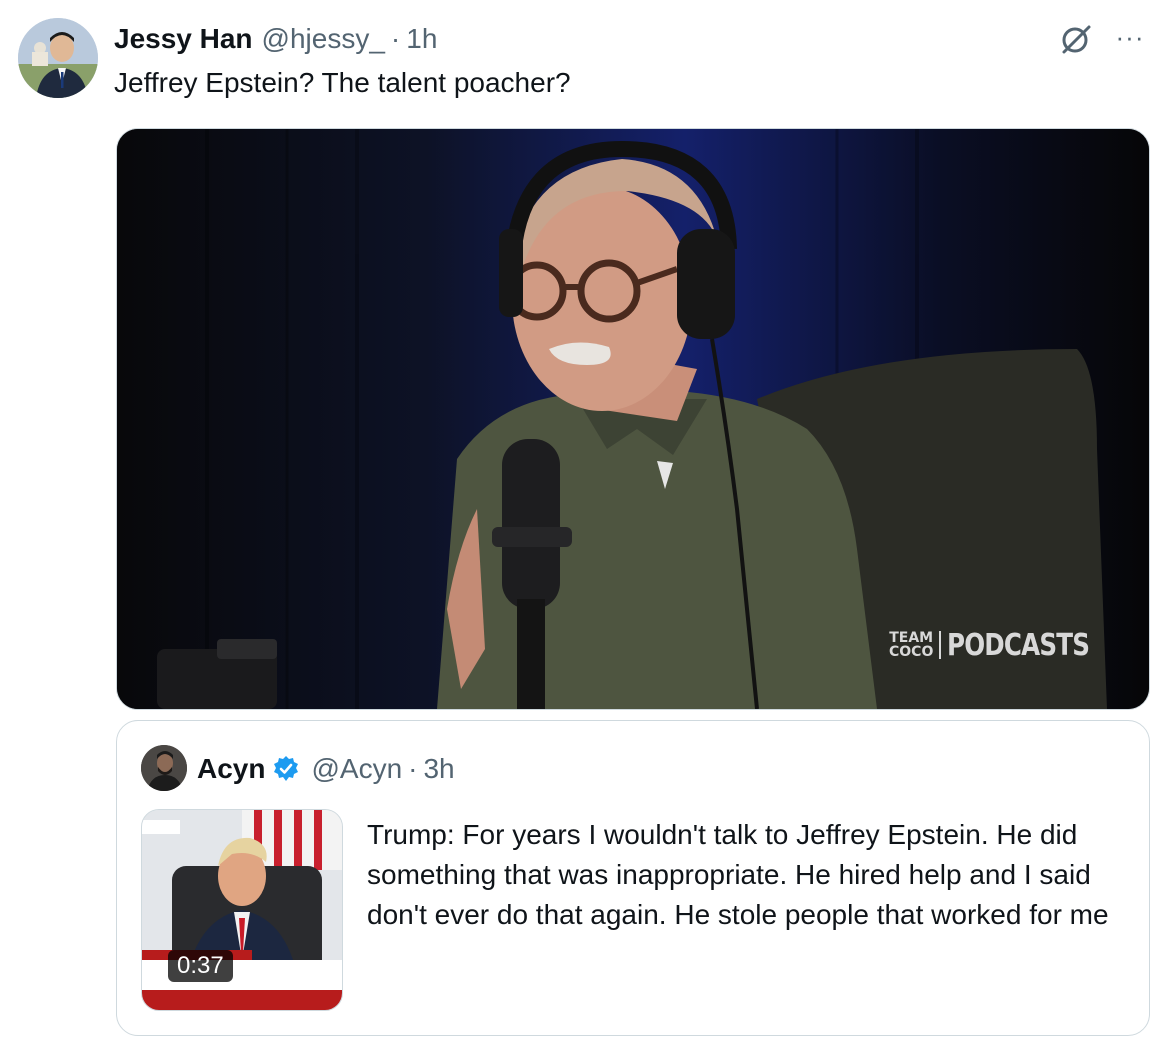  Describe the element at coordinates (231, 769) in the screenshot. I see `quoted-author-name: Acyn` at that location.